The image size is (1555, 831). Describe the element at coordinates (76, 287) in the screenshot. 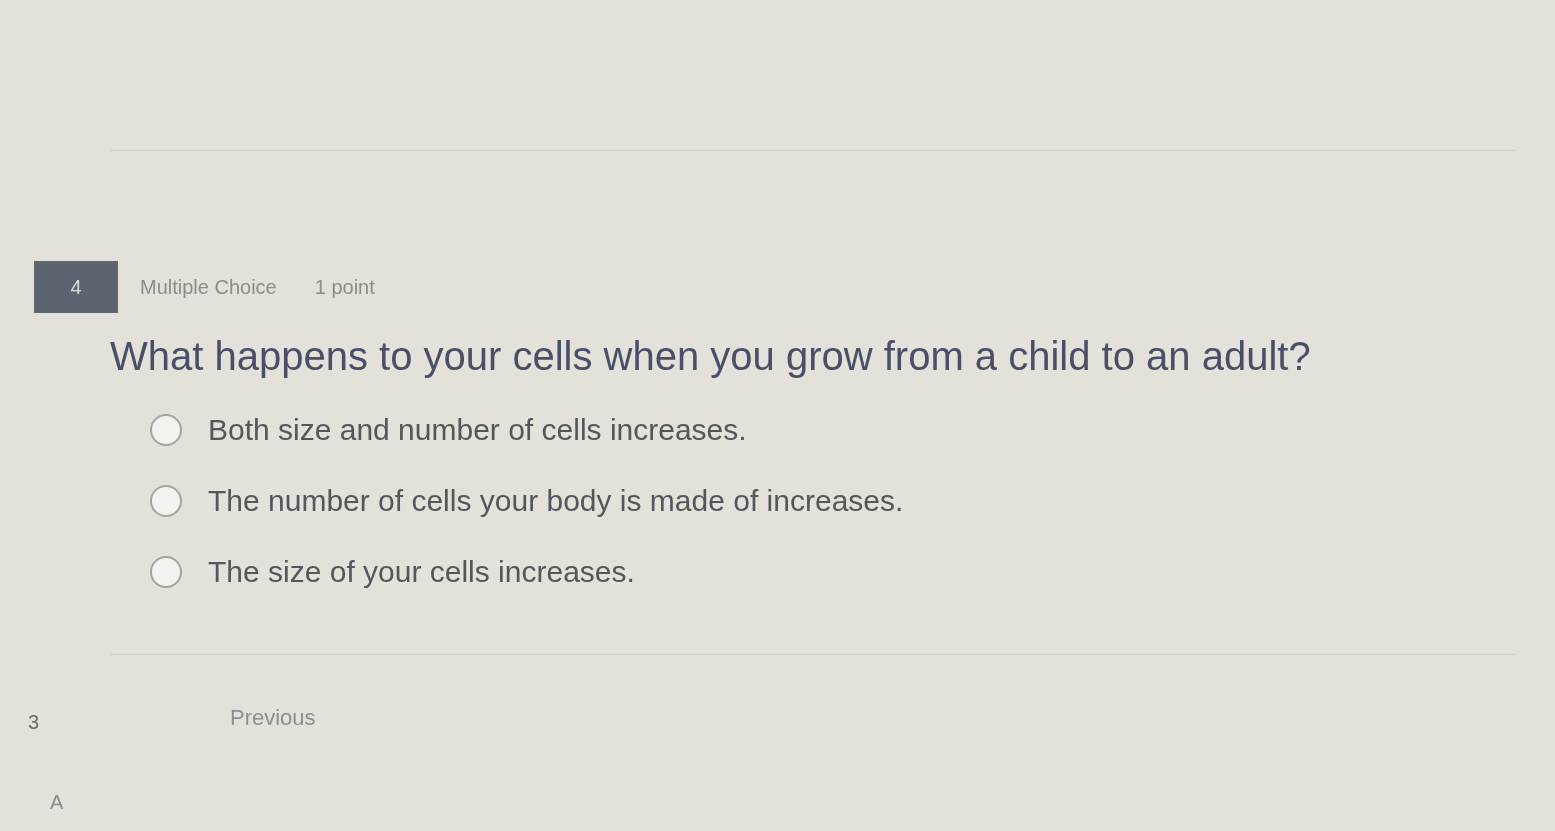

I see `question-number-badge: 4` at that location.